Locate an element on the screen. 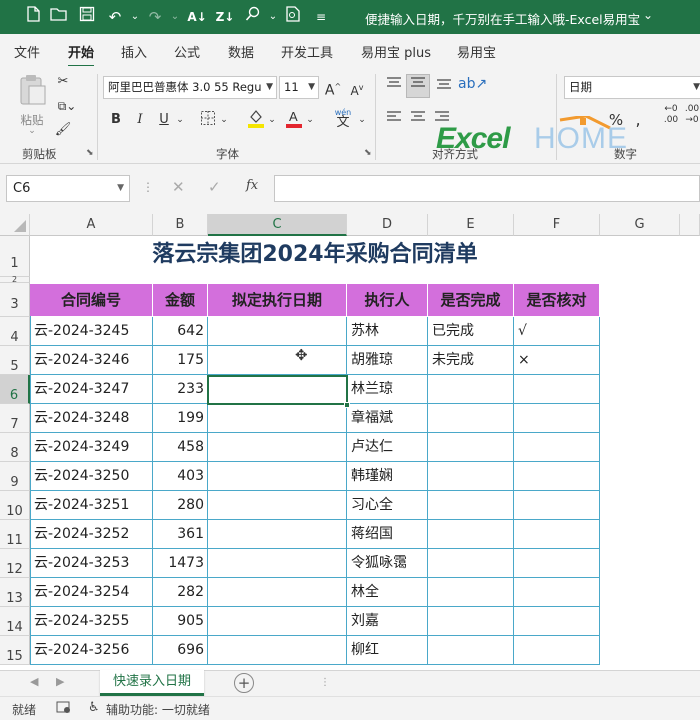 The image size is (700, 720). save-icon is located at coordinates (87, 17).